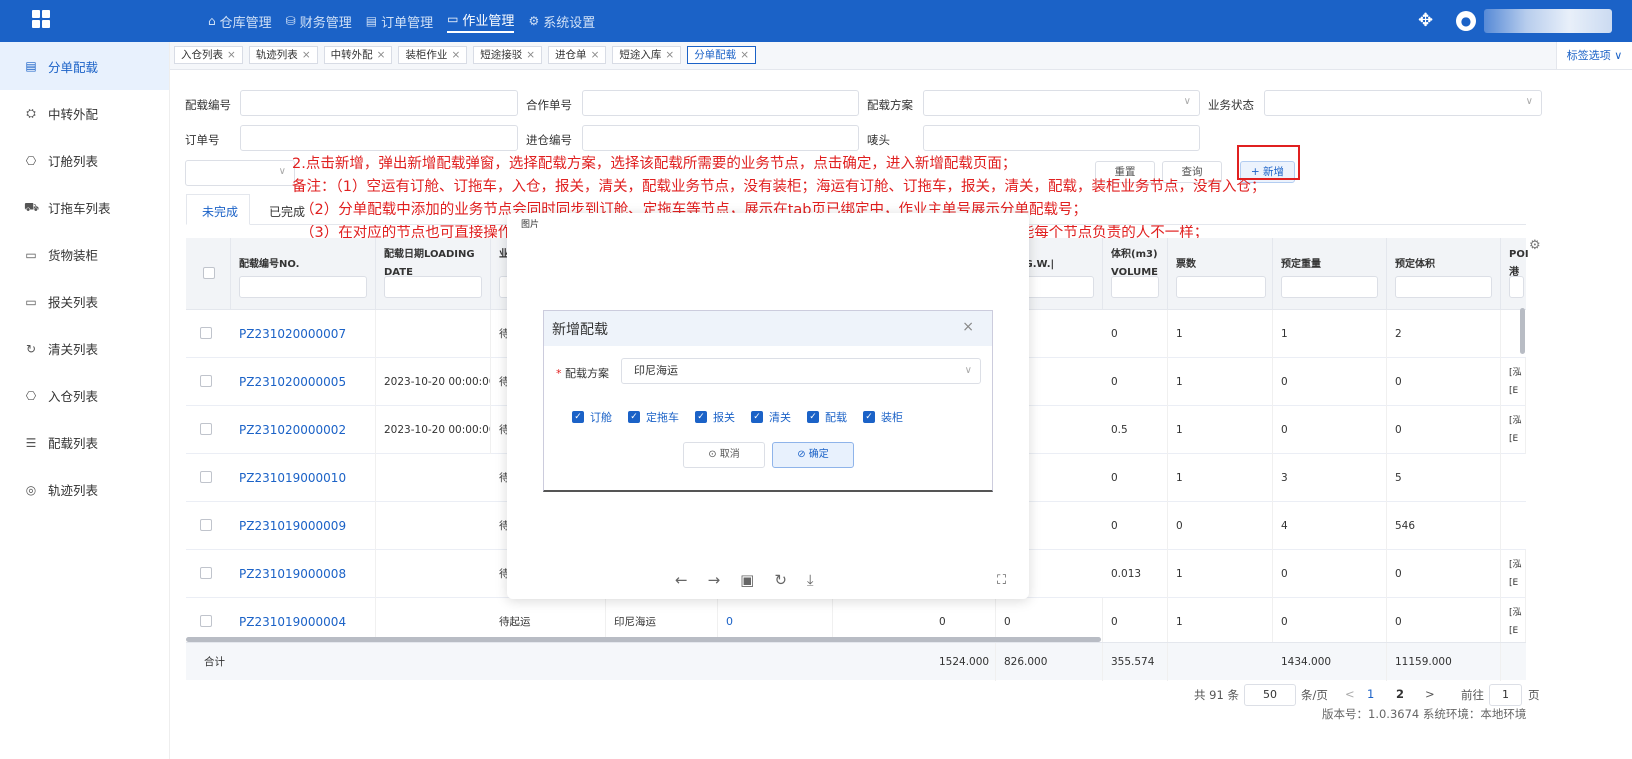  What do you see at coordinates (561, 21) in the screenshot?
I see `nav-settings: ⚙ 系统设置` at bounding box center [561, 21].